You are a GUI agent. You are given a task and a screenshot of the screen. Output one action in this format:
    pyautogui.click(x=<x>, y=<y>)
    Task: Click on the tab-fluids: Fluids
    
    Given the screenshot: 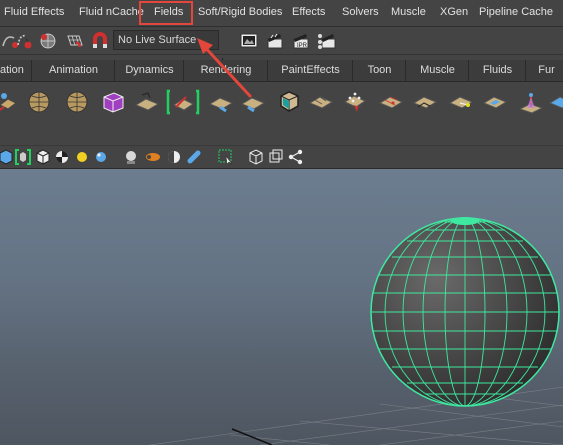 What is the action you would take?
    pyautogui.click(x=498, y=70)
    